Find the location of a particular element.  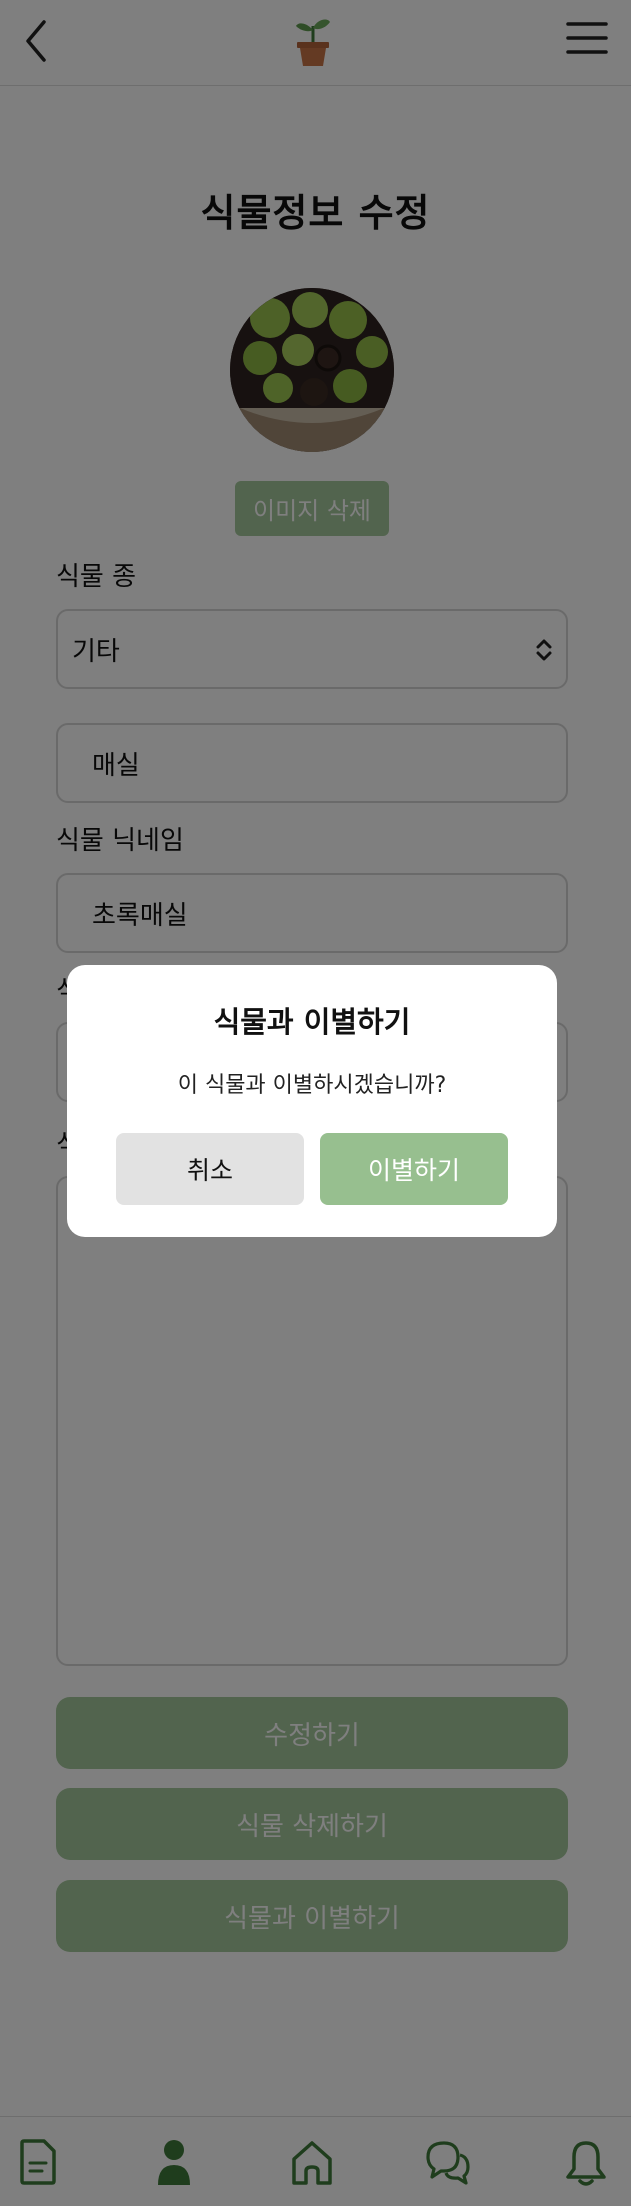

cancel-button: 취소 is located at coordinates (210, 1169).